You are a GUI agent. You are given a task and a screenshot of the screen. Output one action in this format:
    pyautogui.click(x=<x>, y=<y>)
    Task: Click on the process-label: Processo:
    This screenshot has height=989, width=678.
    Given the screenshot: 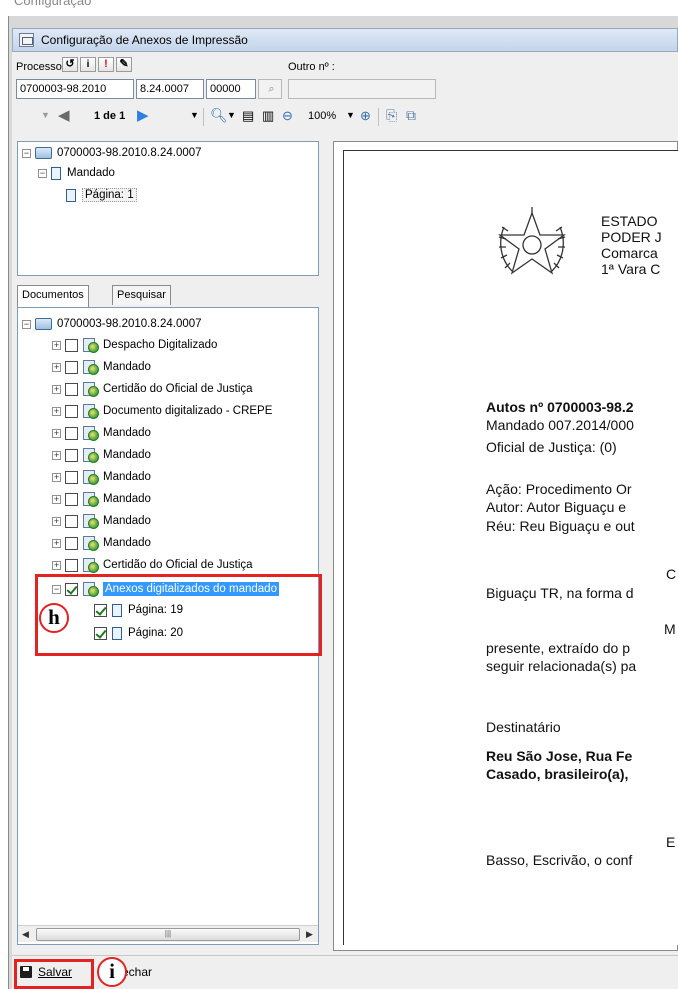 What is the action you would take?
    pyautogui.click(x=40, y=67)
    